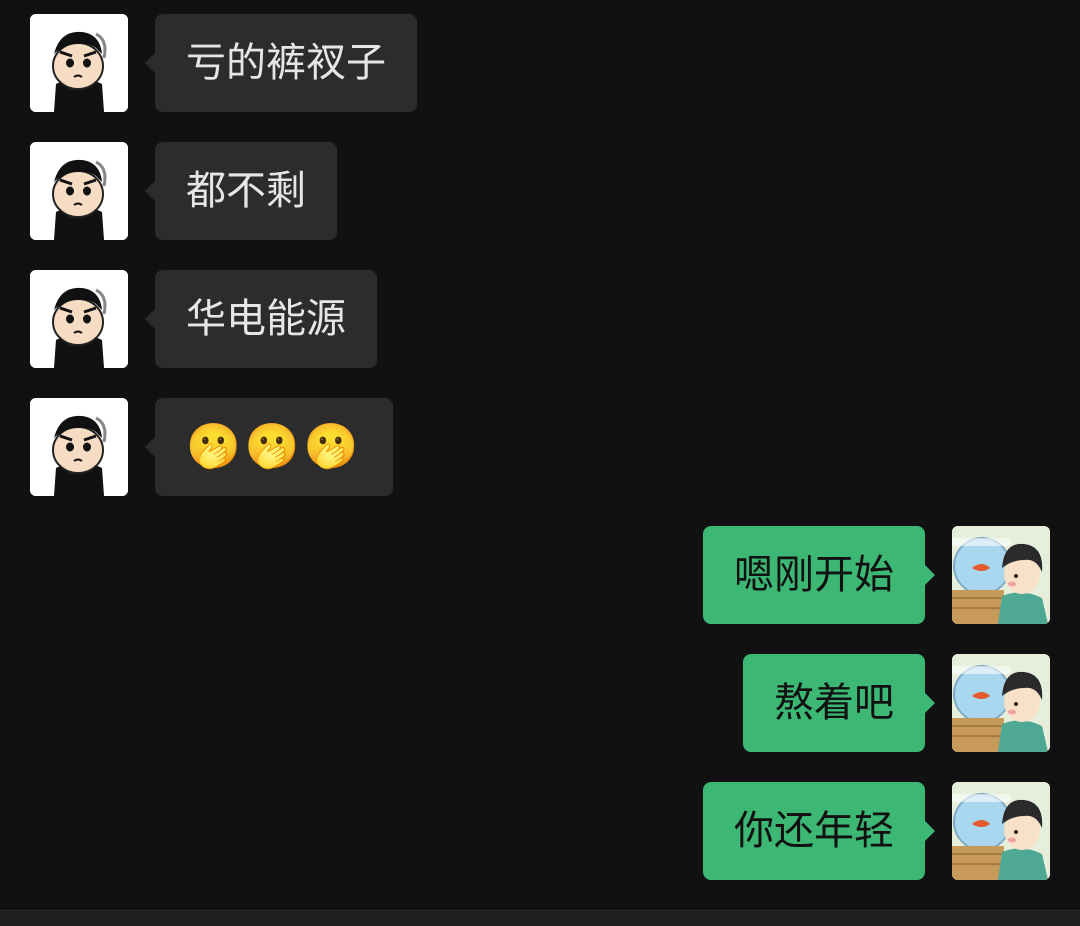  I want to click on message-text: 你还年轻, so click(814, 831).